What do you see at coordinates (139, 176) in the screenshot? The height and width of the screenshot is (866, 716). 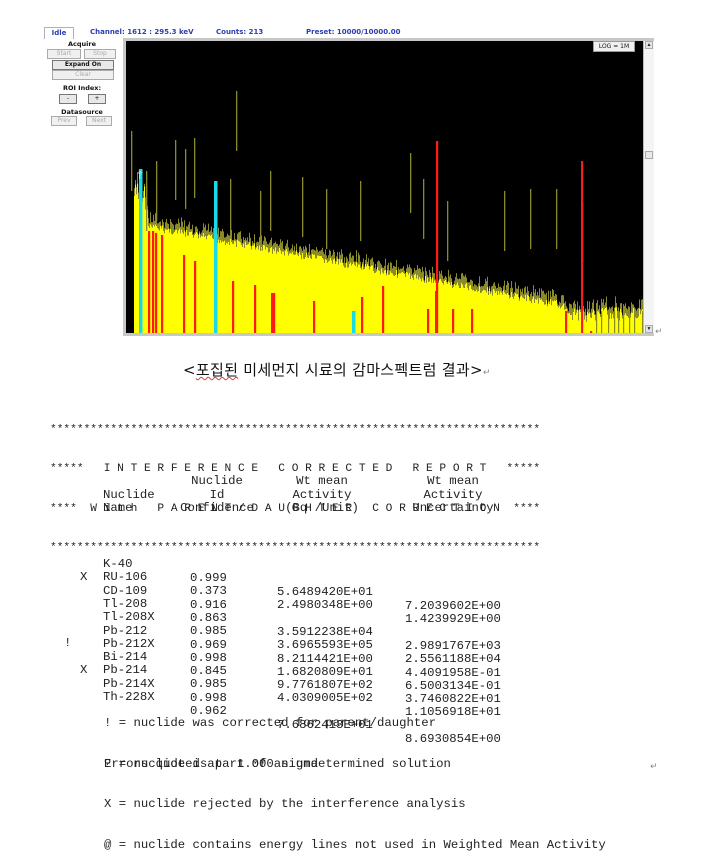 I see `channel-cursor-icon: Ť` at bounding box center [139, 176].